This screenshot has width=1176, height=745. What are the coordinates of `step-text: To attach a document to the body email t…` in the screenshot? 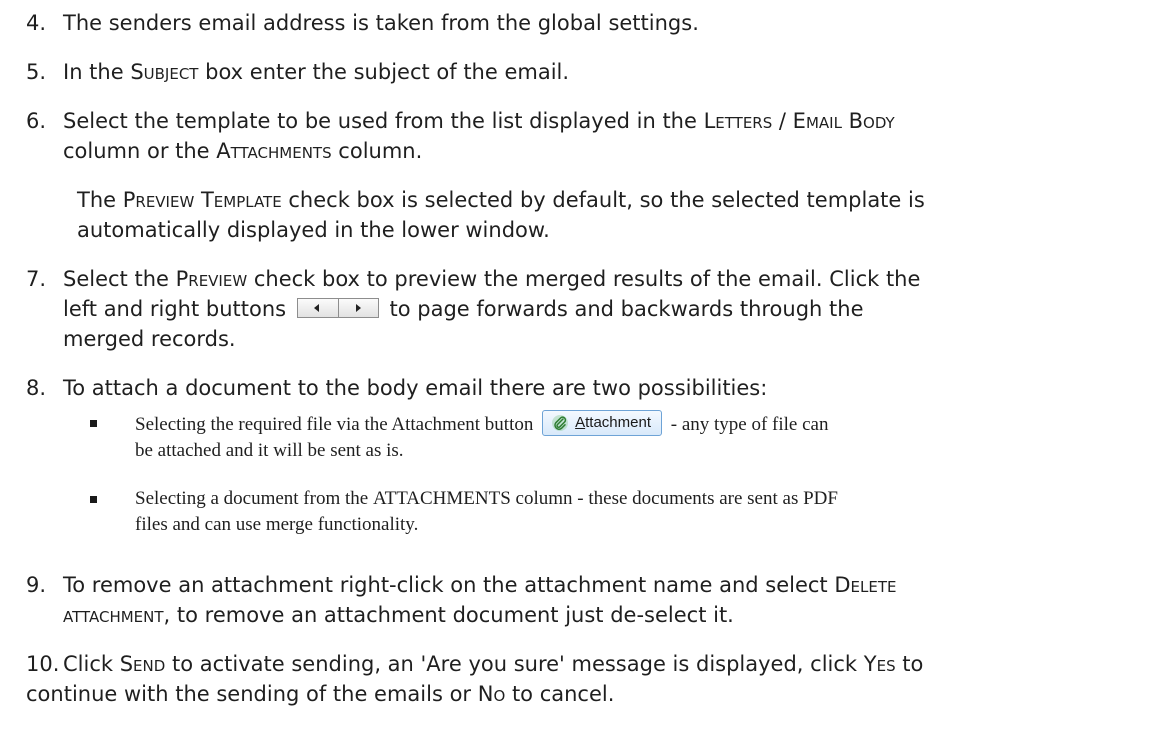 It's located at (415, 388).